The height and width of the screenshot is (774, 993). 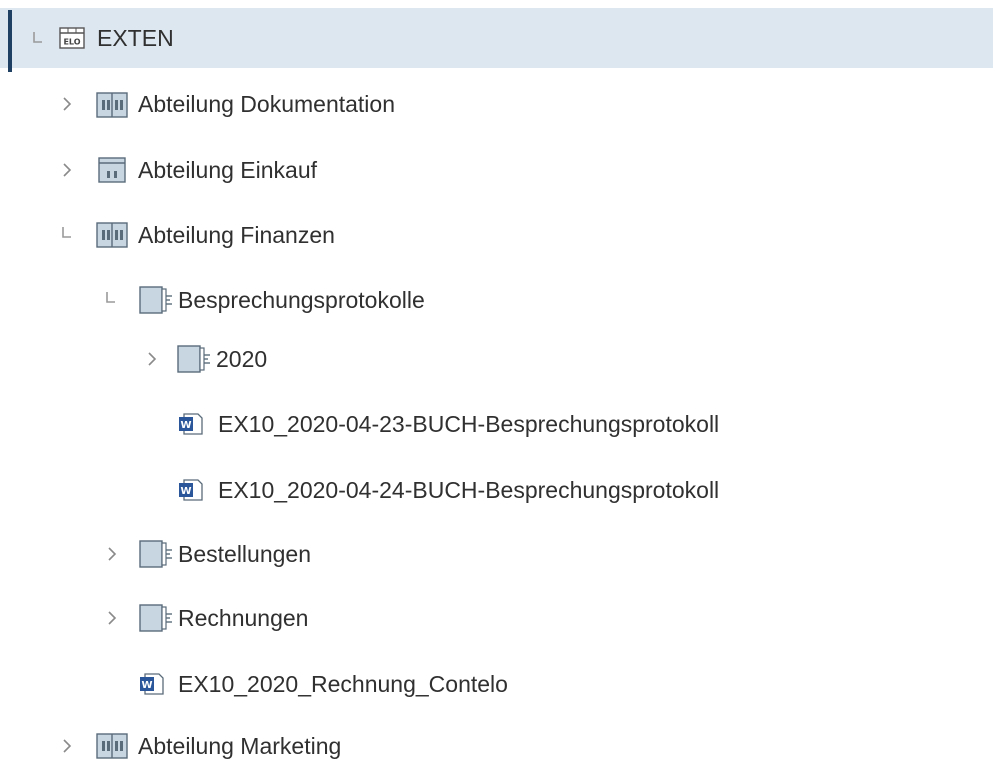 I want to click on tree-item-document: W EX10_2020_Rechnung_Contelo, so click(x=496, y=684).